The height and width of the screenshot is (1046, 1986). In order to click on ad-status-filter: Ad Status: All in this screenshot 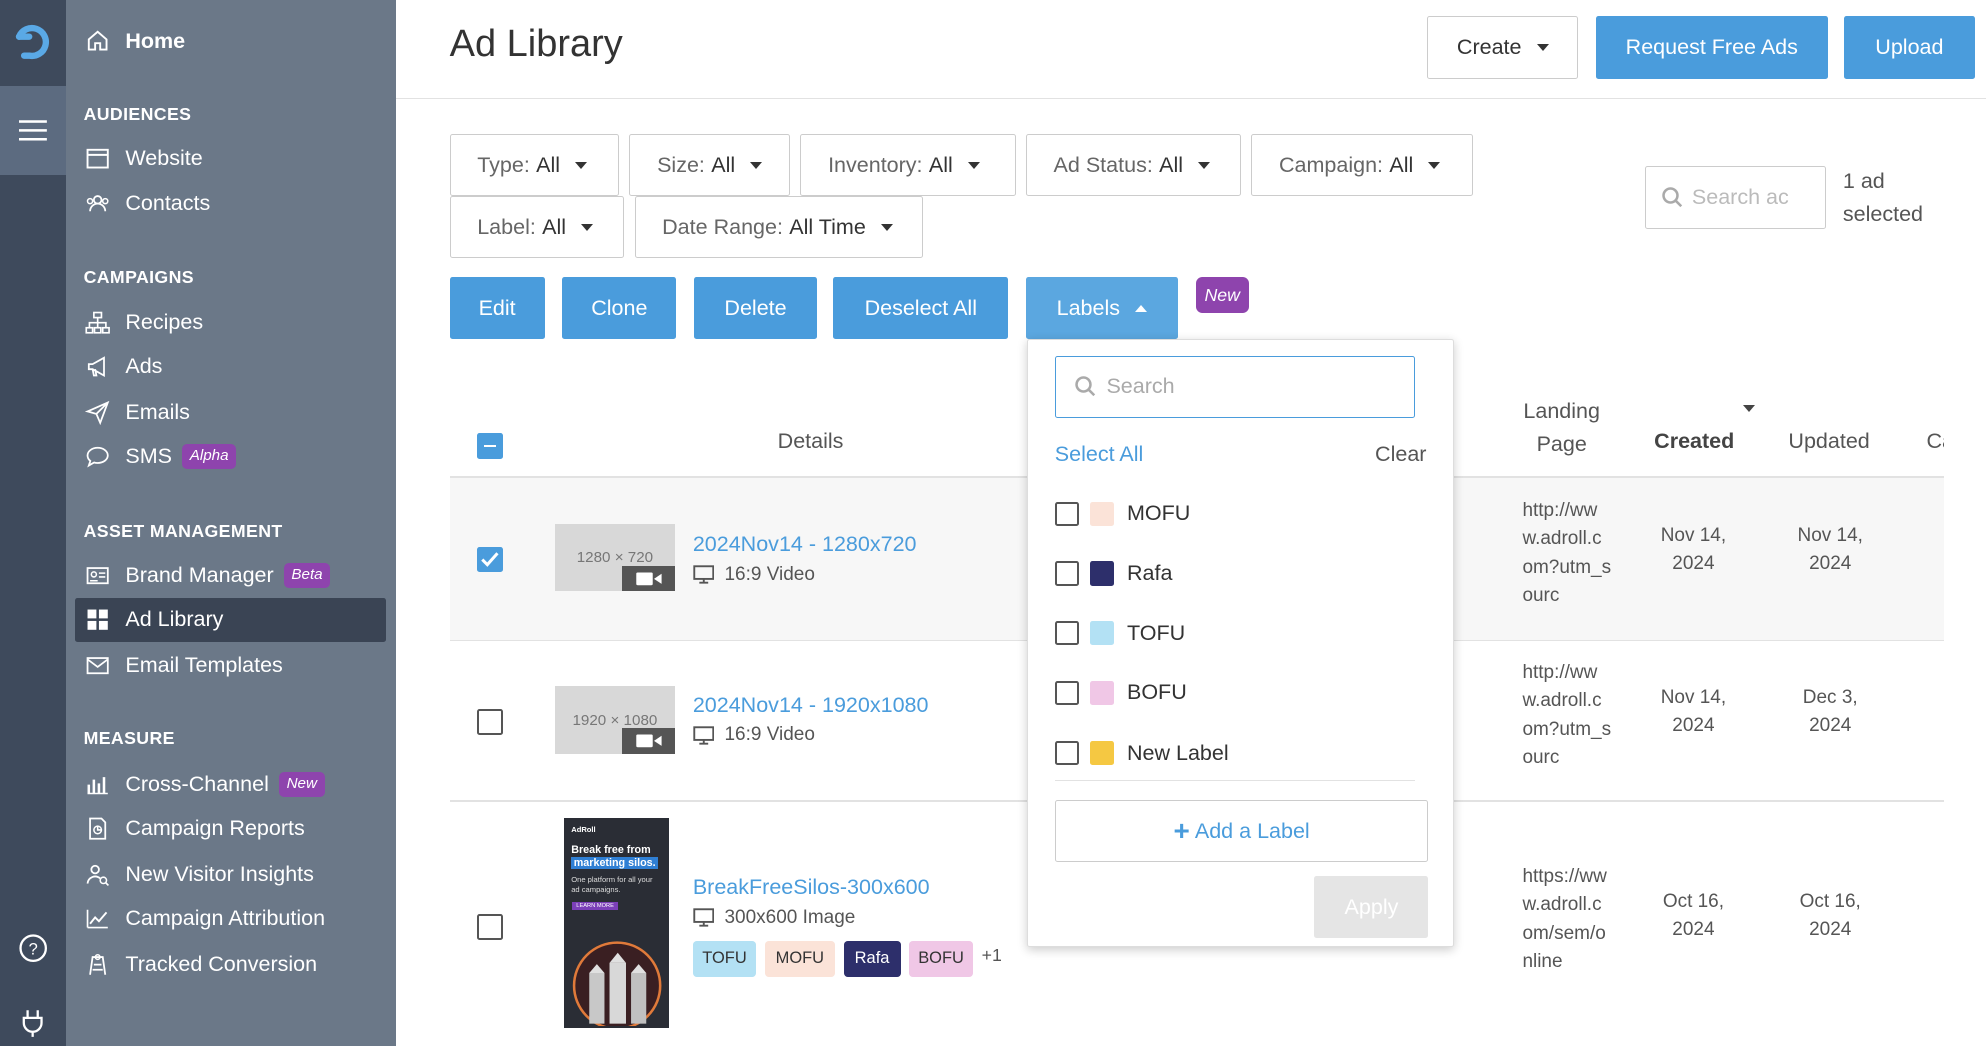, I will do `click(1133, 165)`.